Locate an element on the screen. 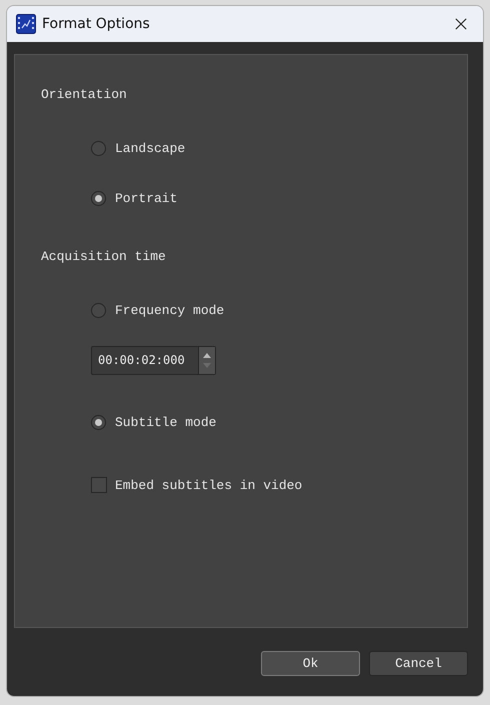 The height and width of the screenshot is (705, 490). checkbox is located at coordinates (99, 485).